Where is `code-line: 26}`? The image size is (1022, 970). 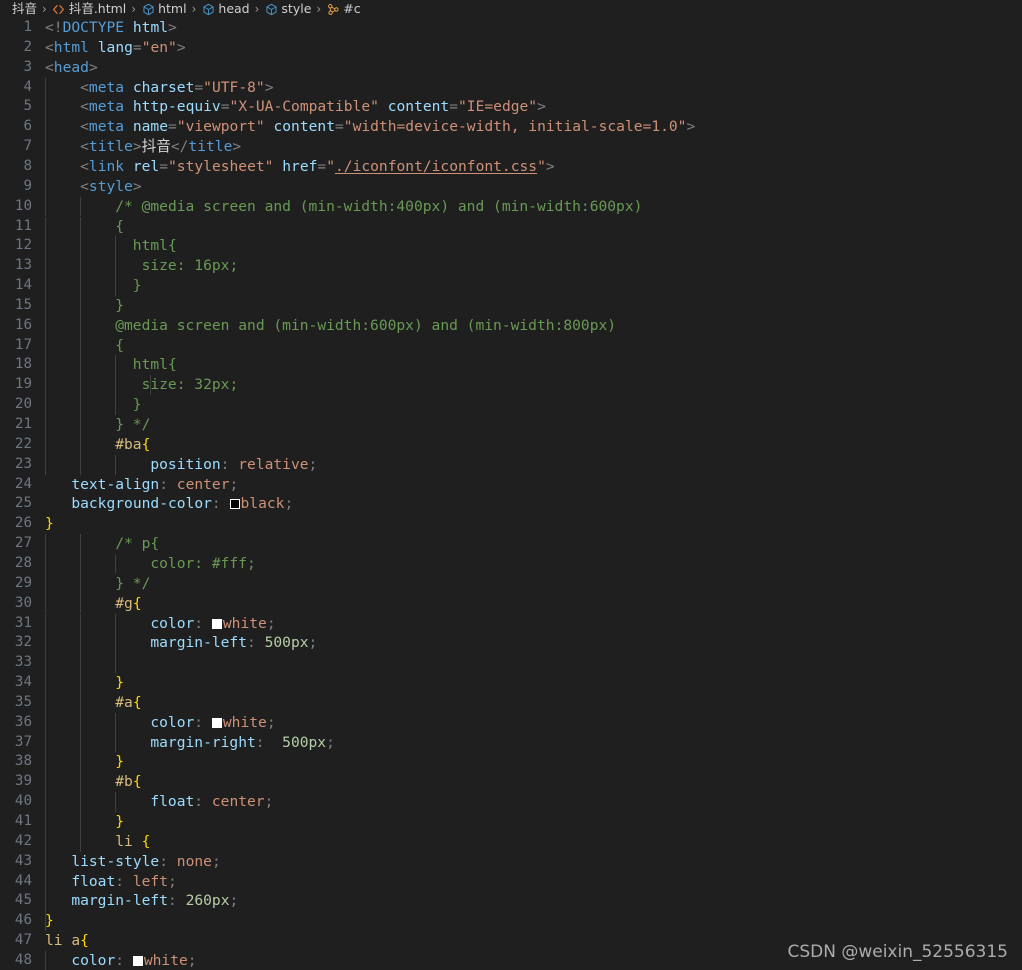 code-line: 26} is located at coordinates (511, 524).